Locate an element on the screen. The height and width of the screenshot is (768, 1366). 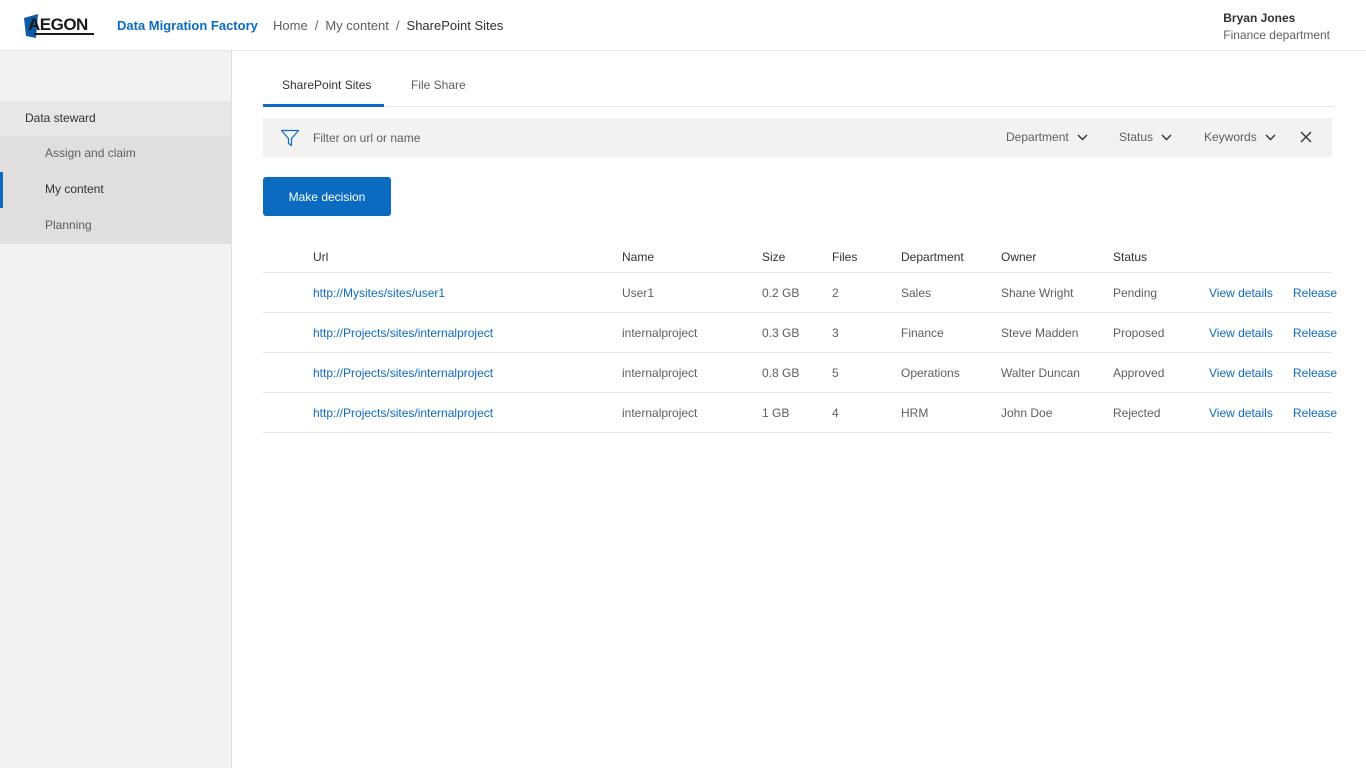
column-header-name: Name is located at coordinates (638, 257).